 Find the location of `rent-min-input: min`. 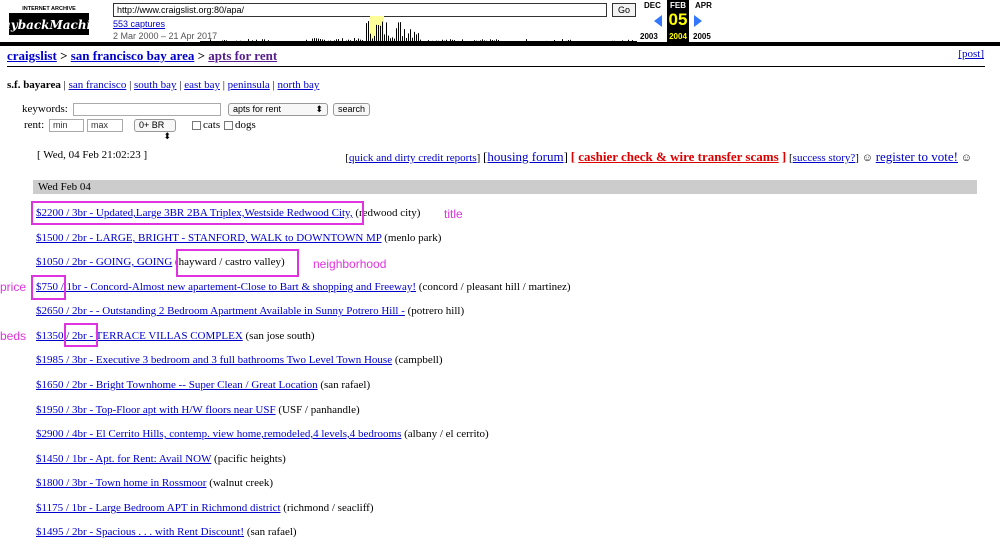

rent-min-input: min is located at coordinates (66, 125).